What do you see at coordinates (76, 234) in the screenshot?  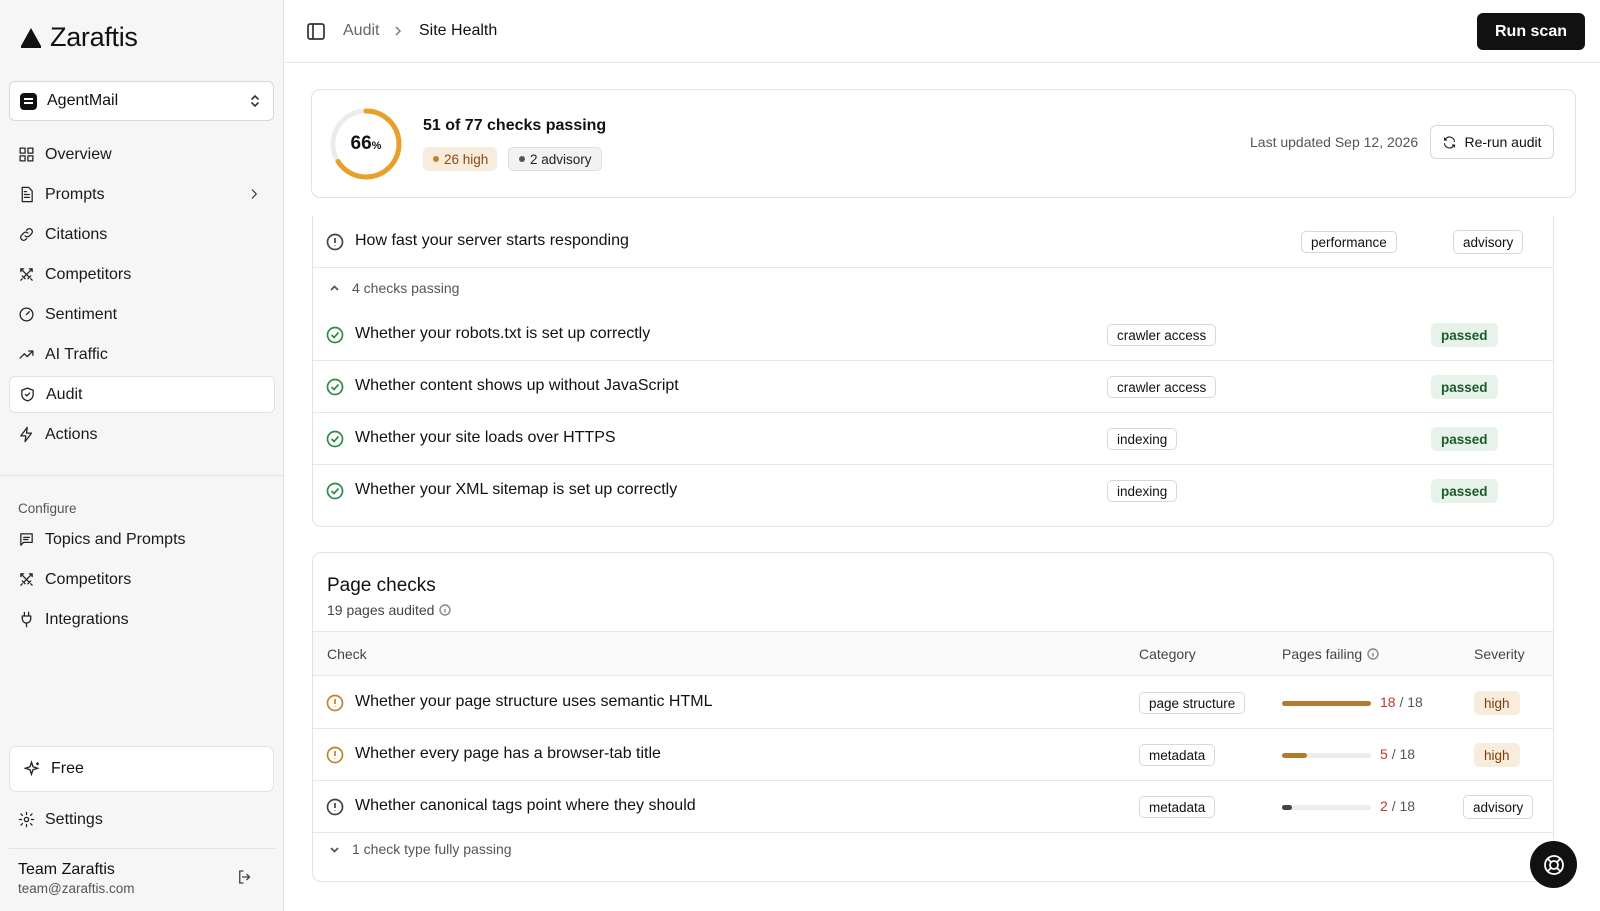 I see `sidebar-item-label: Citations` at bounding box center [76, 234].